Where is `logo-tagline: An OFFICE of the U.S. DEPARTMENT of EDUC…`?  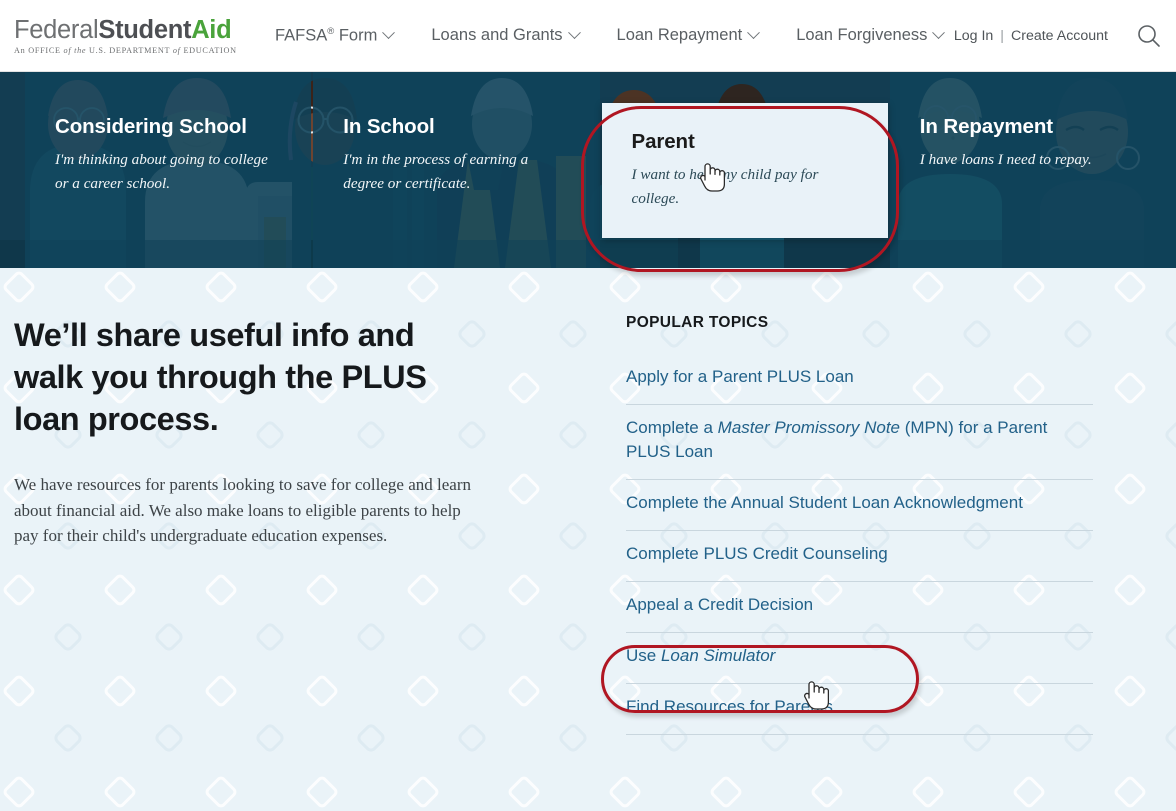
logo-tagline: An OFFICE of the U.S. DEPARTMENT of EDUC… is located at coordinates (132, 50).